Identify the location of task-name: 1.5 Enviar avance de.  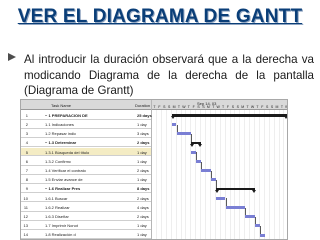
(64, 180).